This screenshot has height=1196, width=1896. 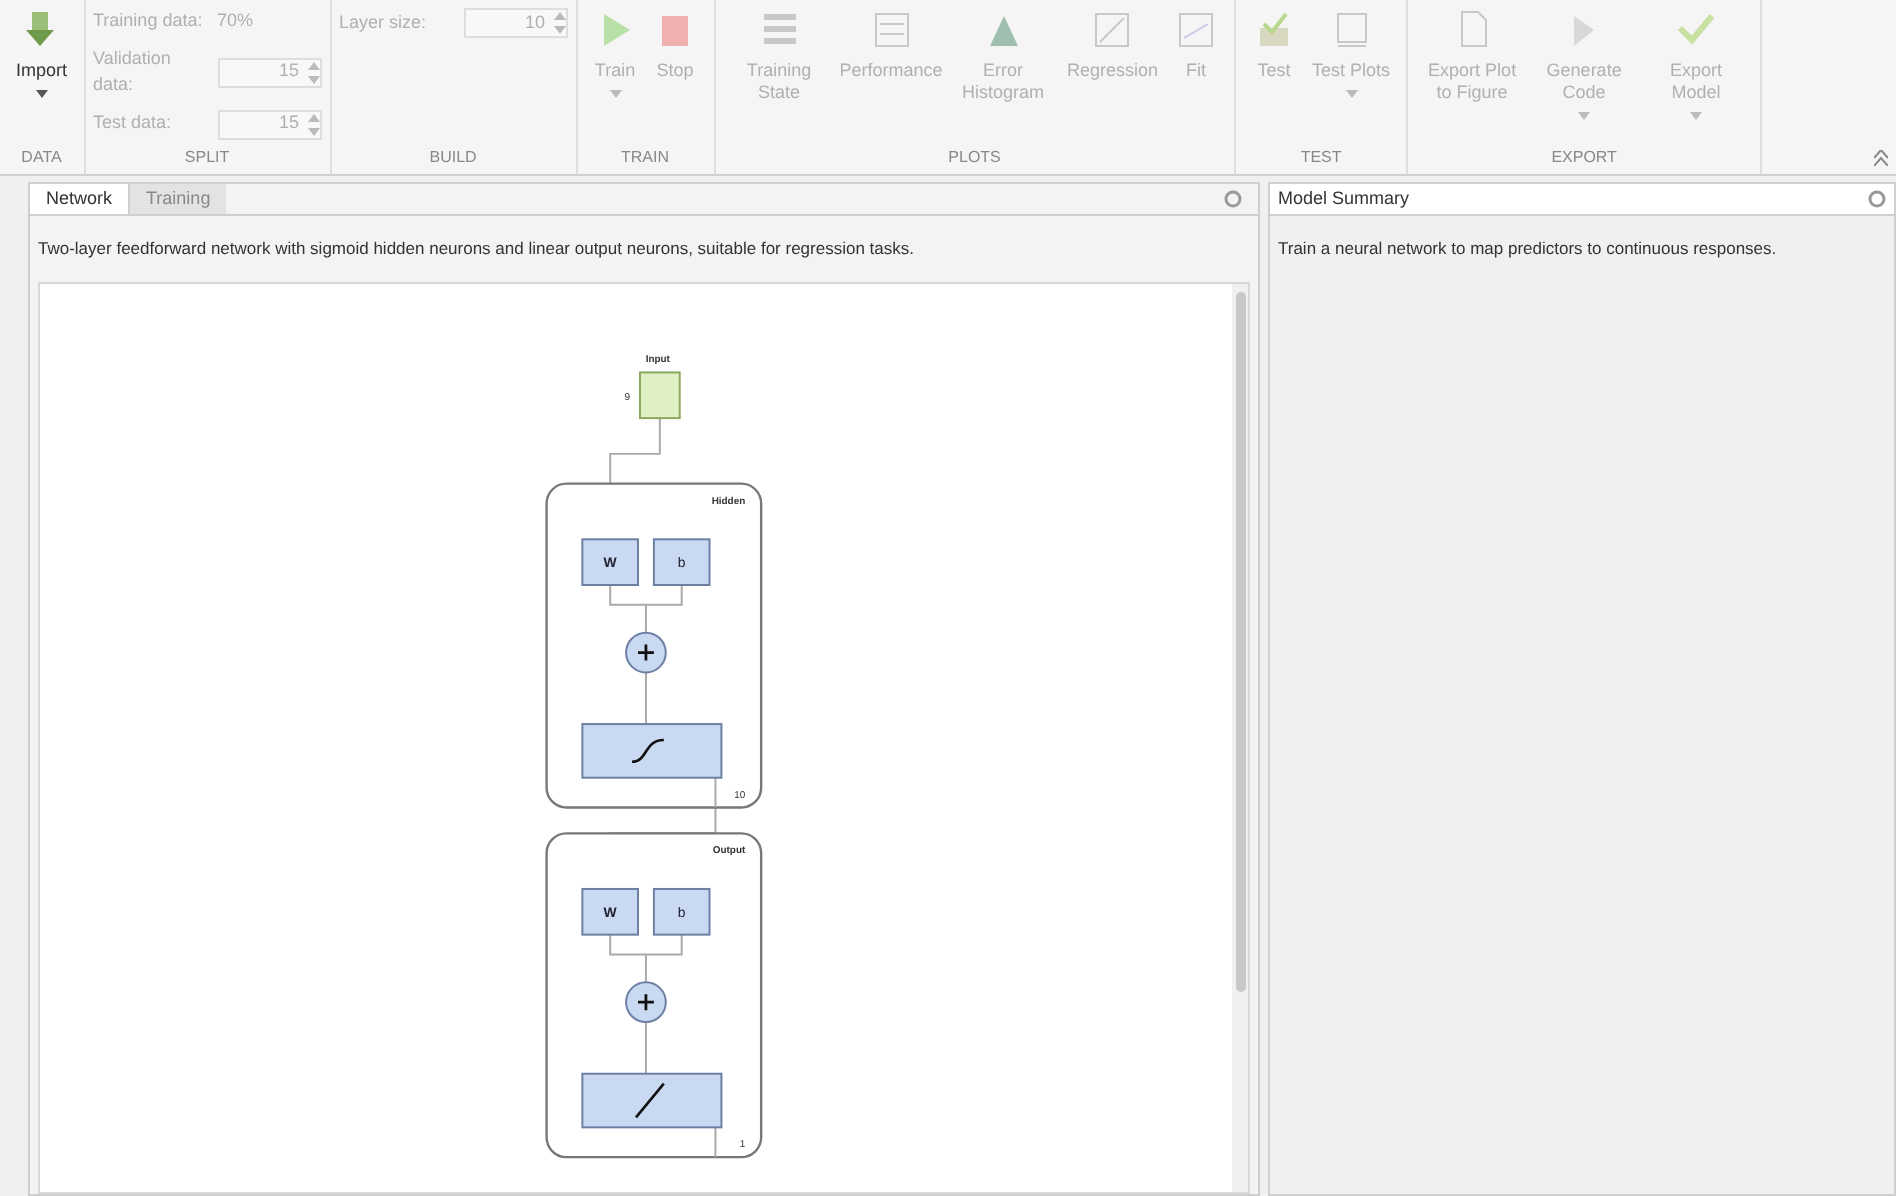 I want to click on group-label: BUILD, so click(x=453, y=158).